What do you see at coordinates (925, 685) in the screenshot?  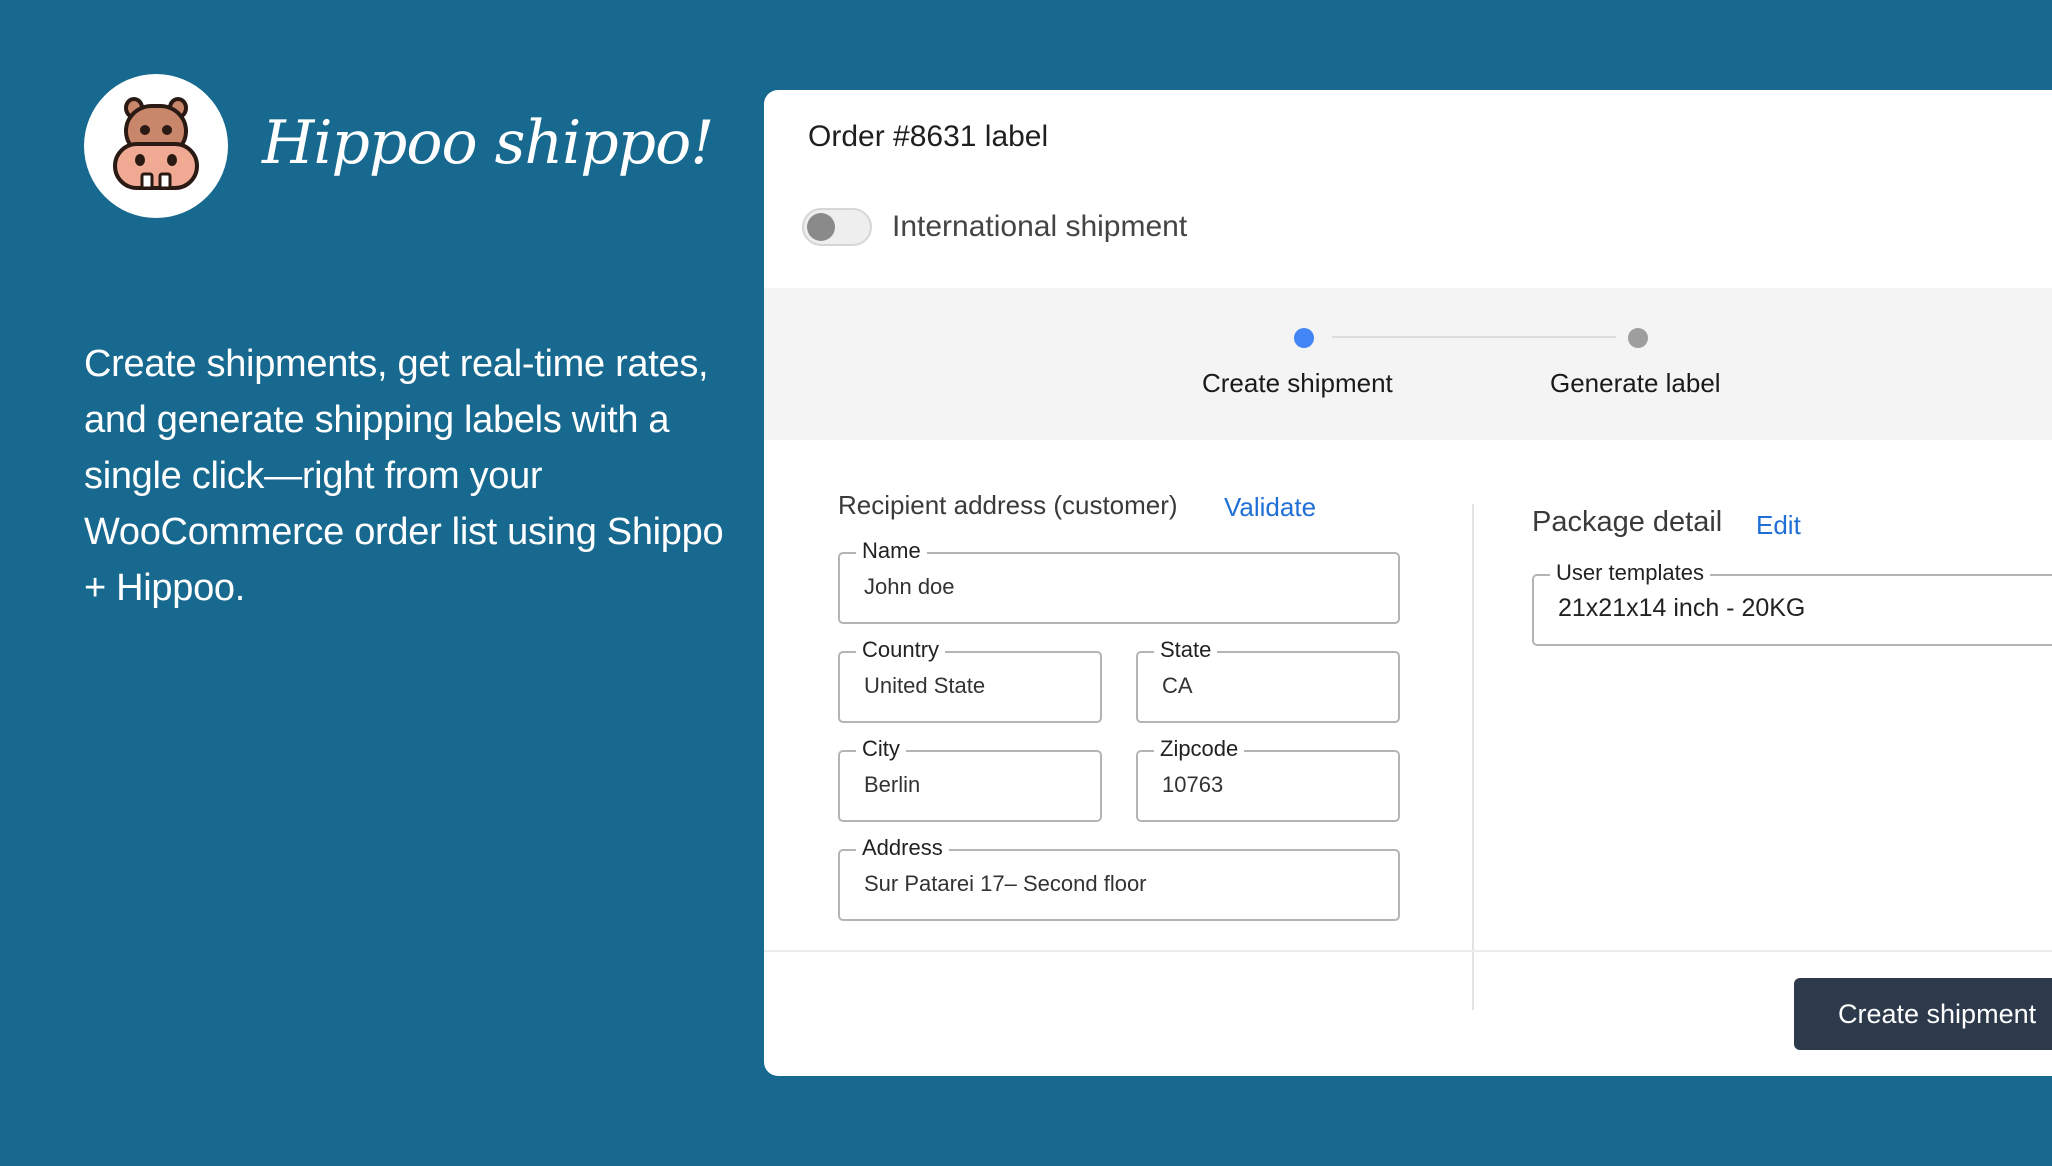 I see `country-field-value: United State` at bounding box center [925, 685].